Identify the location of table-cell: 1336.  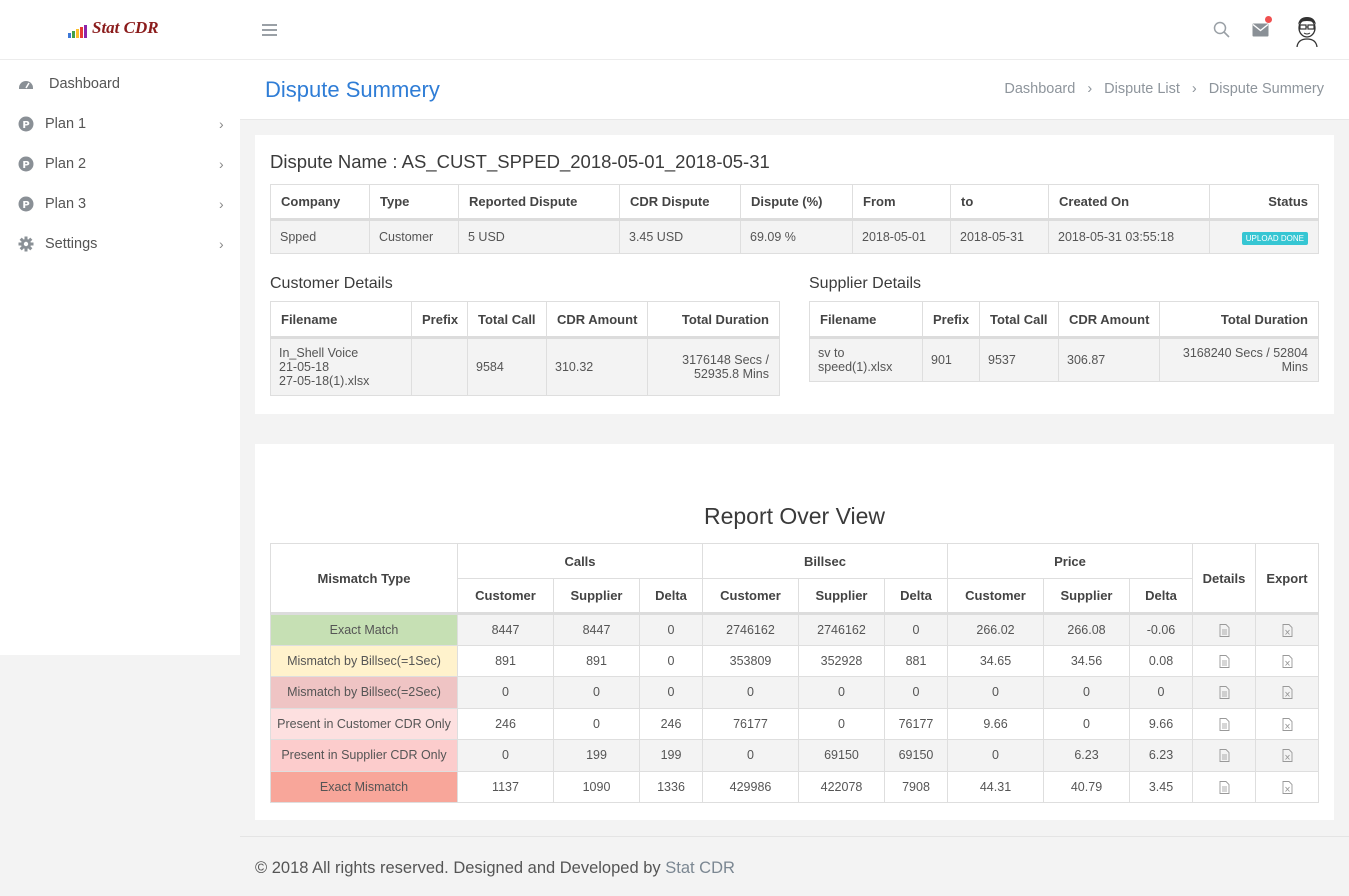
(671, 786).